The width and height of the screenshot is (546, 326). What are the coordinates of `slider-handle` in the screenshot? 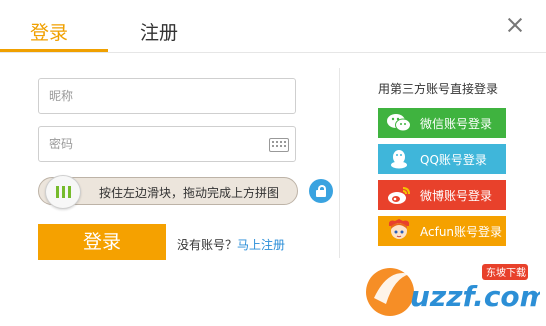 It's located at (63, 192).